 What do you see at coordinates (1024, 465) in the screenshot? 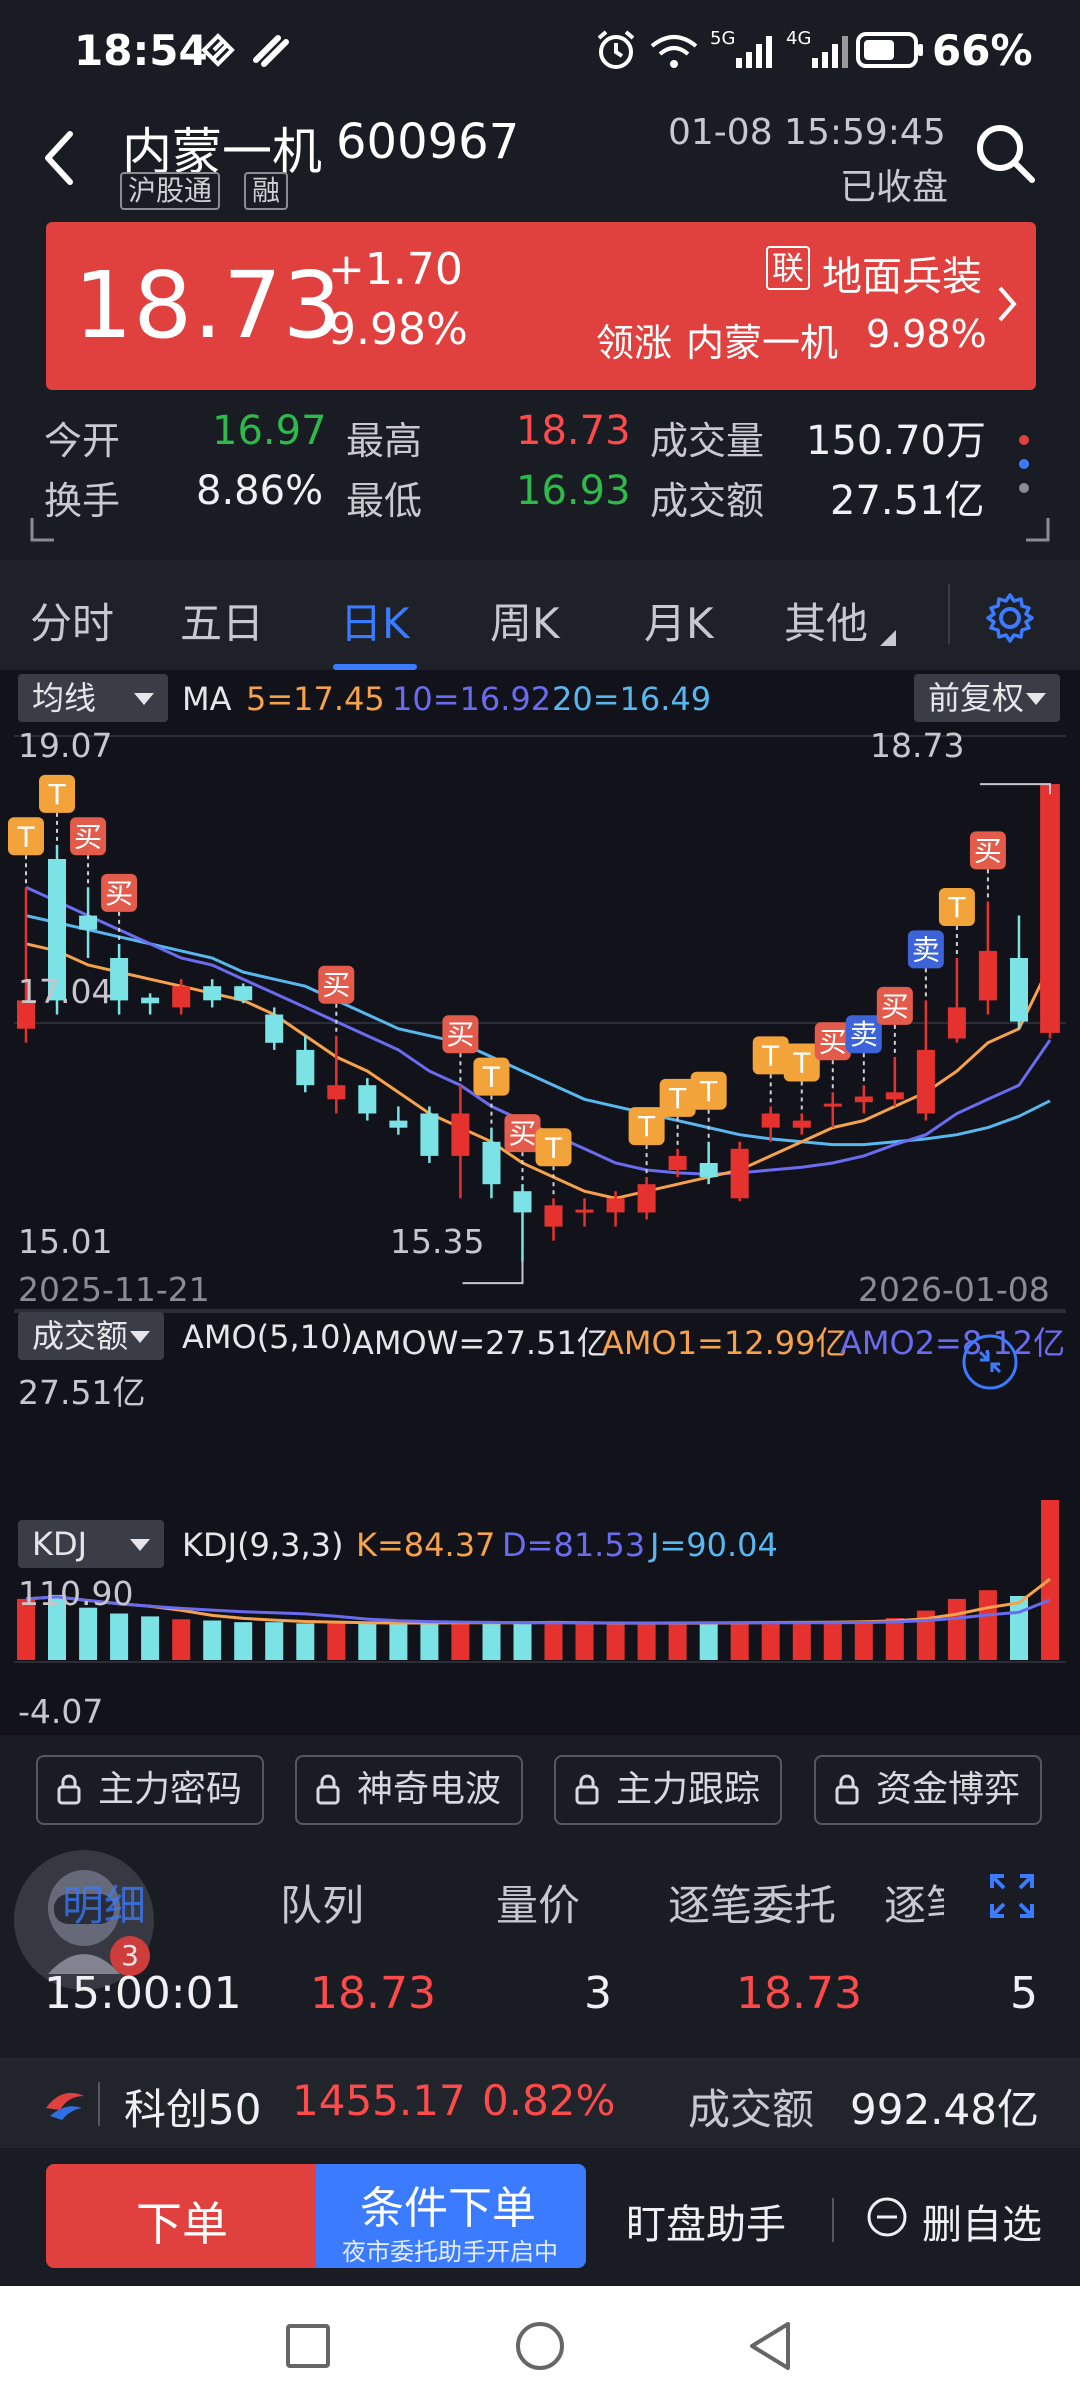
I see `more-dots-icon` at bounding box center [1024, 465].